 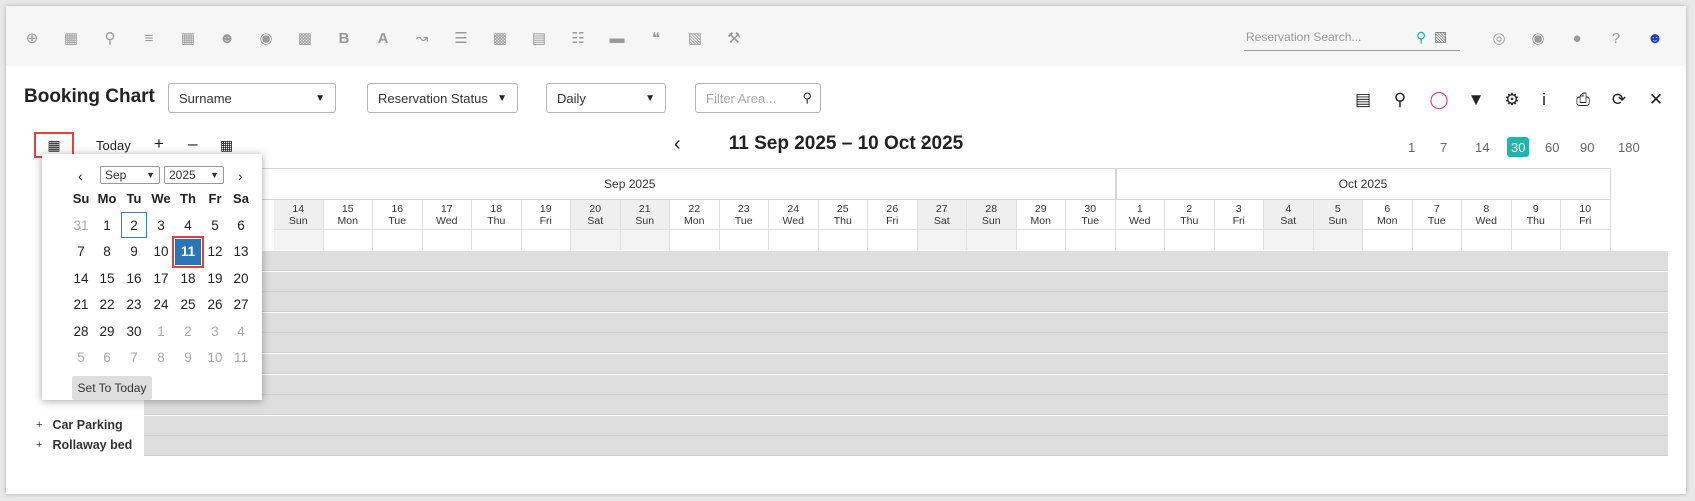 What do you see at coordinates (79, 425) in the screenshot?
I see `room-type-label: + Car Parking` at bounding box center [79, 425].